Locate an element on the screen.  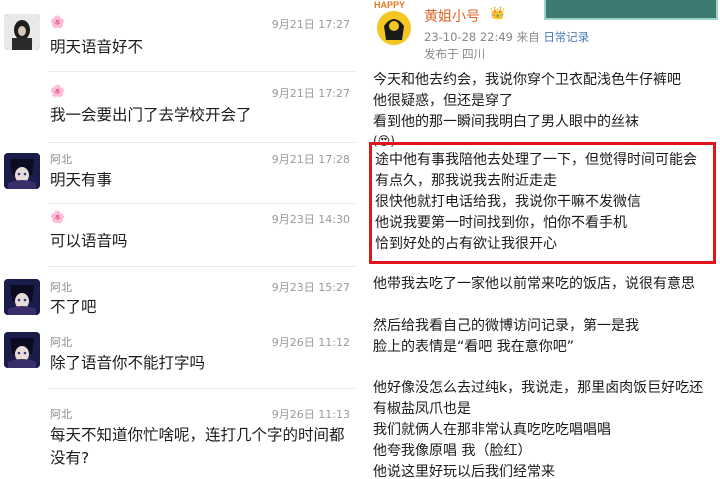
message-text: 每天不知道你忙啥呢，连打几个字的时间都没有? is located at coordinates (197, 446).